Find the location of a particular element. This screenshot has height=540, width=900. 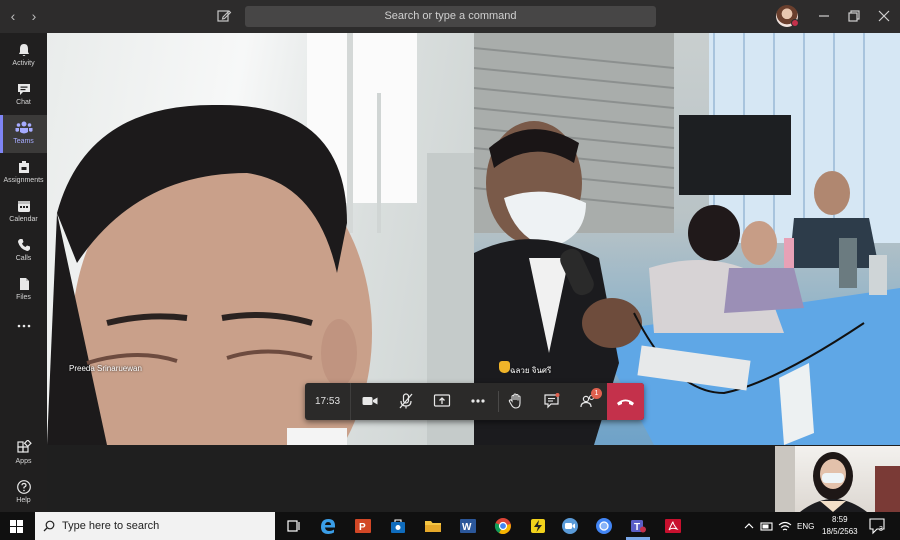

video-feed is located at coordinates (837, 479).